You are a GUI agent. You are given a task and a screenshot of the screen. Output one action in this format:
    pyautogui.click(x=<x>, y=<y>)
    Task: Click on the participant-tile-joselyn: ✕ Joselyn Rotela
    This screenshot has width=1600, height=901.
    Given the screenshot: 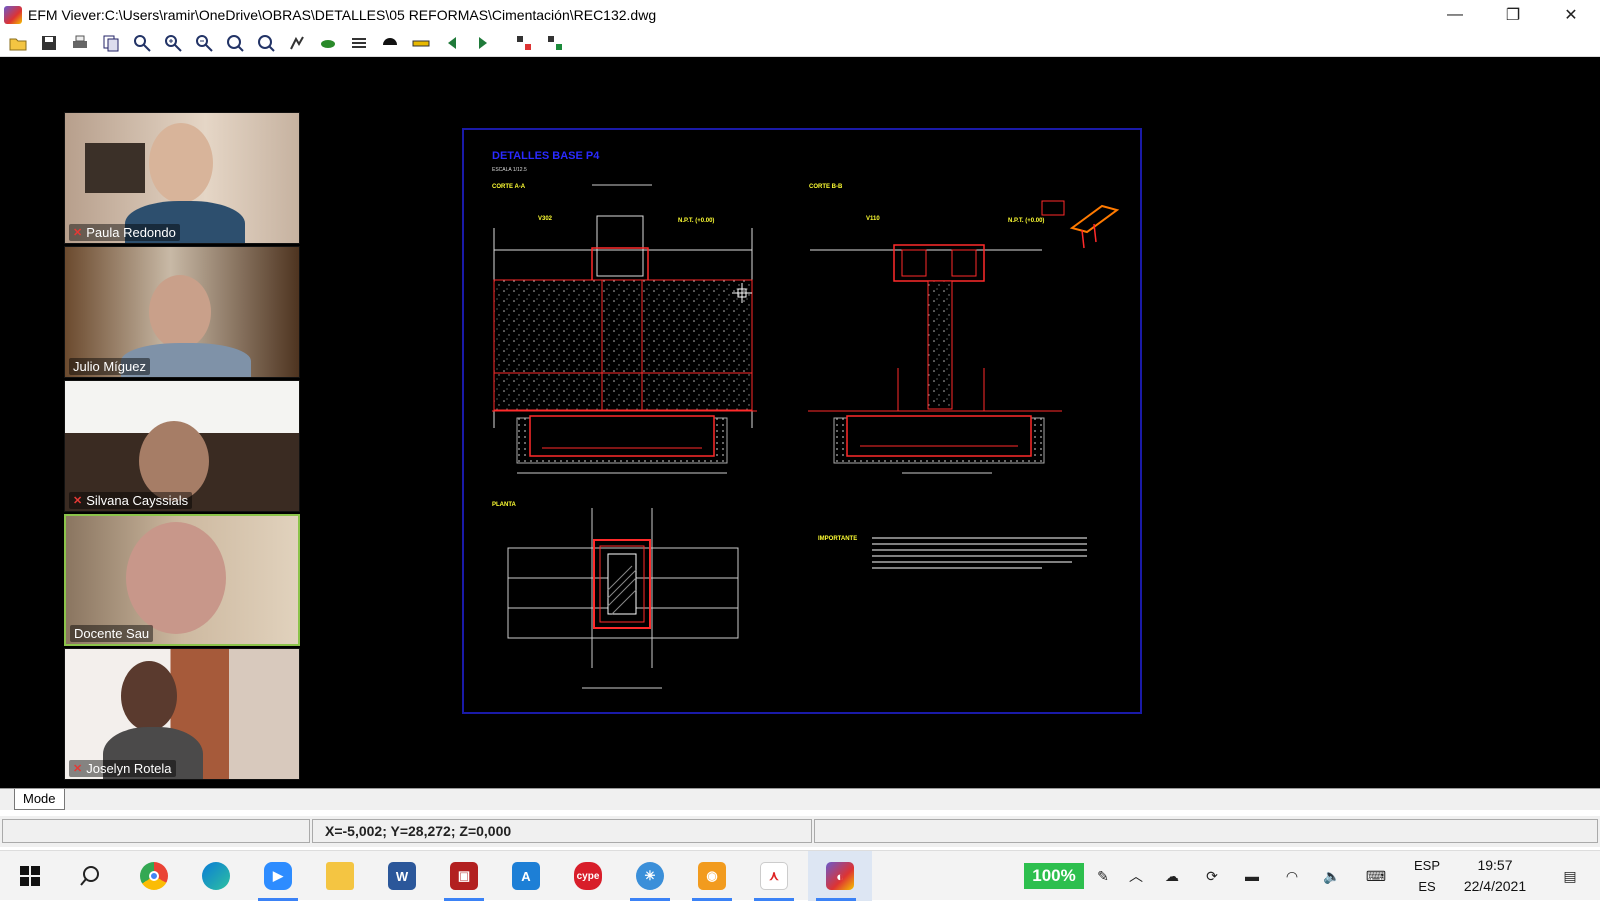 What is the action you would take?
    pyautogui.click(x=182, y=714)
    